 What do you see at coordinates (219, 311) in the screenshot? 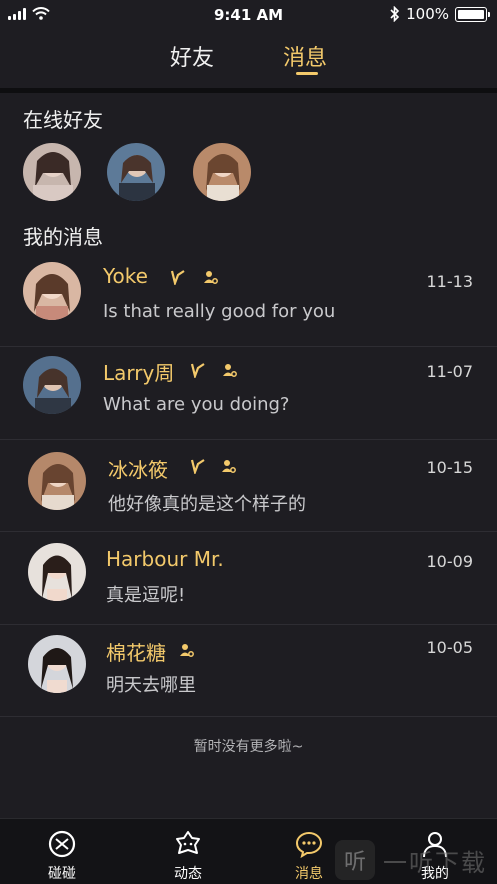
I see `message-preview: Is that really good for you` at bounding box center [219, 311].